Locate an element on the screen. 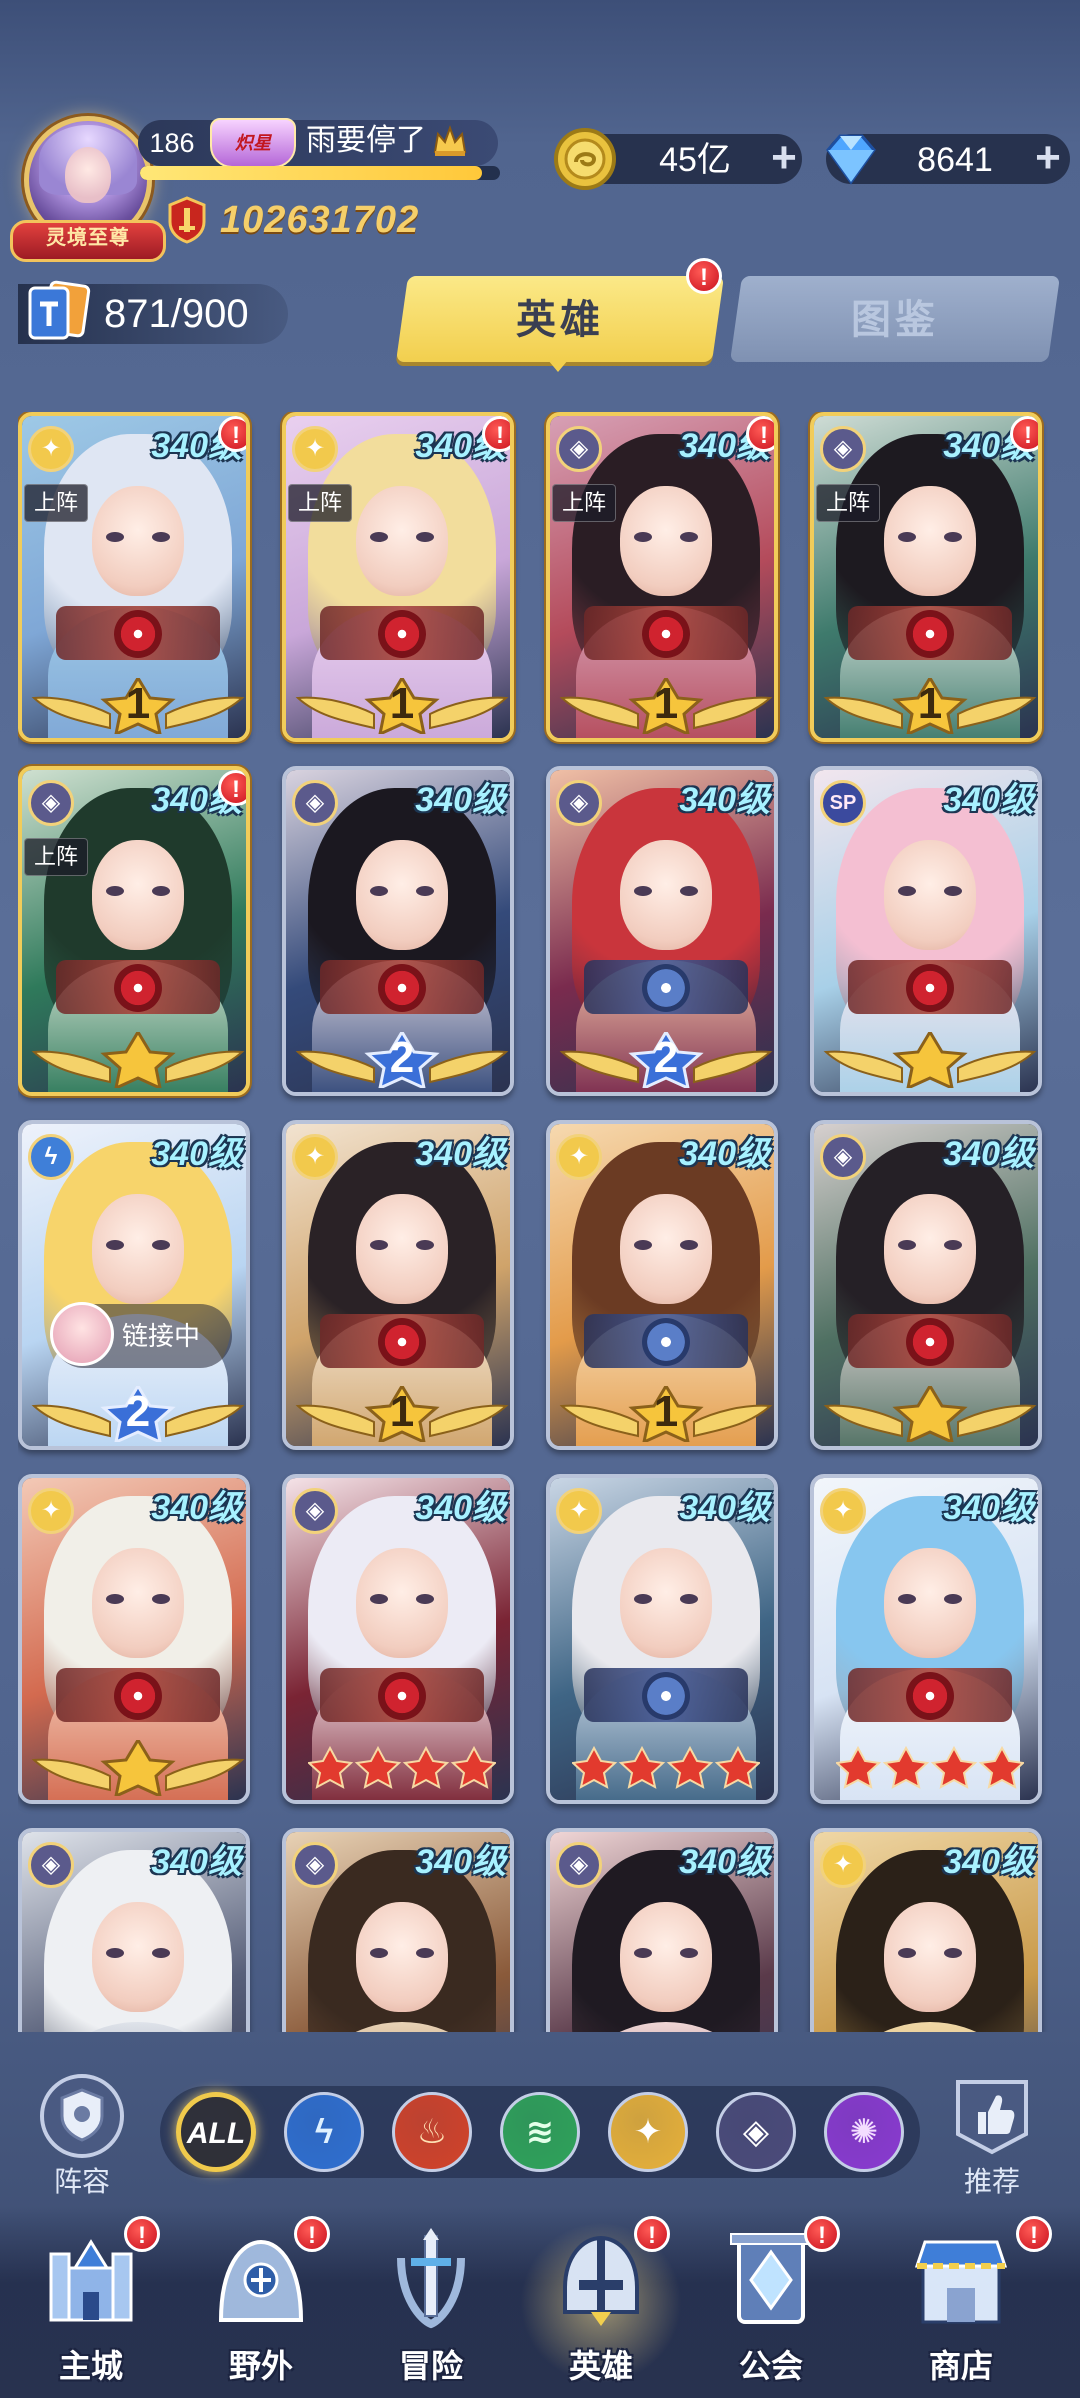  add-gems-button: + is located at coordinates (1048, 159).